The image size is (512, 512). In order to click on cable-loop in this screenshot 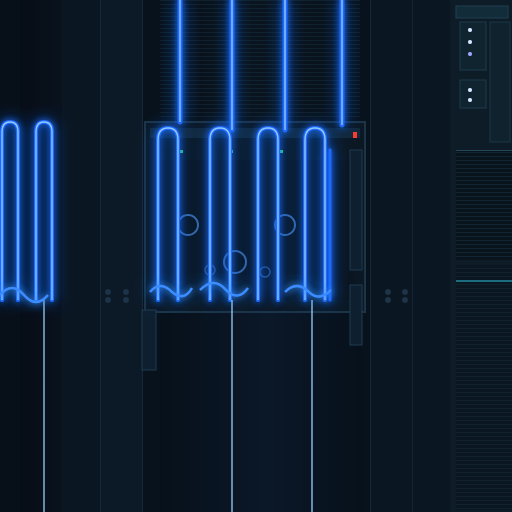, I will do `click(44, 210)`.